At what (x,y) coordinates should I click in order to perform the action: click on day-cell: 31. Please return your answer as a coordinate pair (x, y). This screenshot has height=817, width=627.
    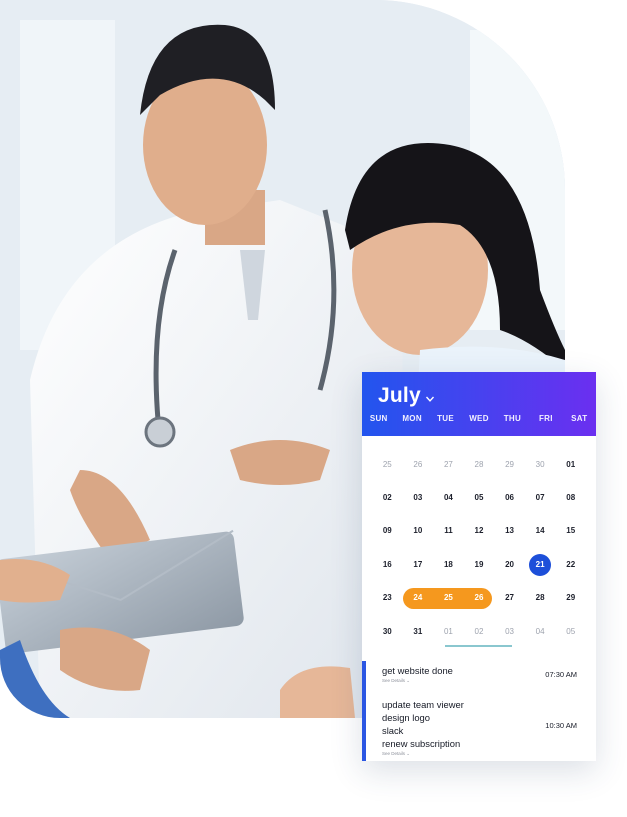
    Looking at the image, I should click on (418, 632).